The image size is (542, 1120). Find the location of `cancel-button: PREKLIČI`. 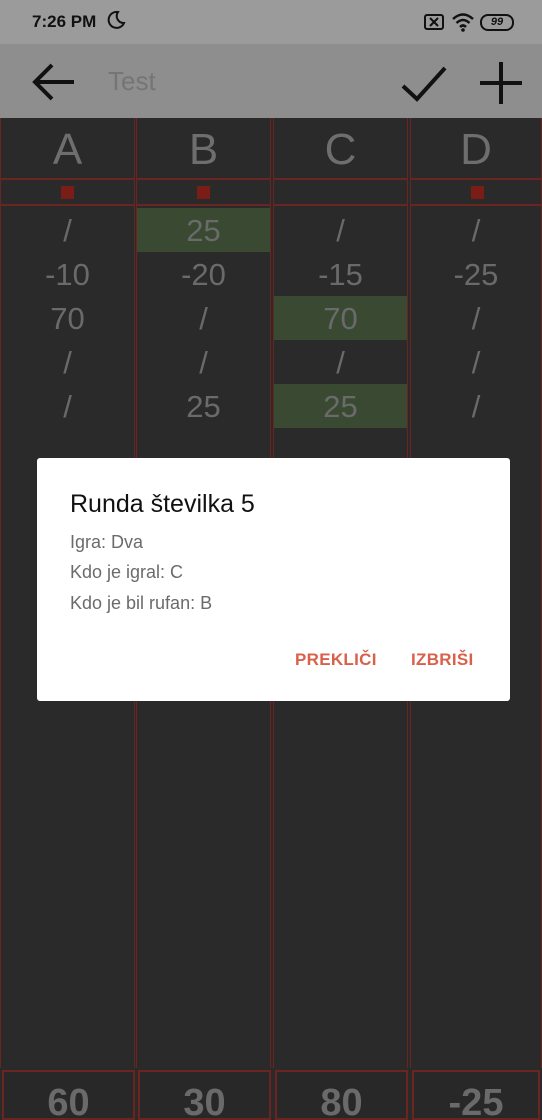

cancel-button: PREKLIČI is located at coordinates (336, 660).